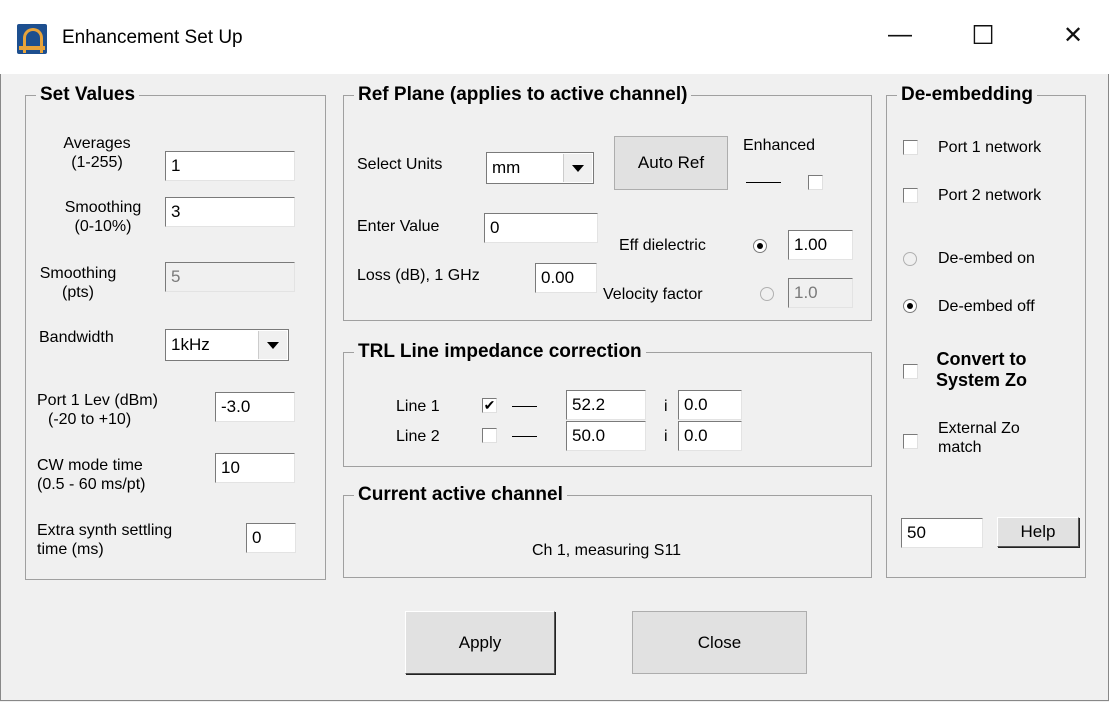  What do you see at coordinates (255, 468) in the screenshot?
I see `cw-mode-time-input: 10` at bounding box center [255, 468].